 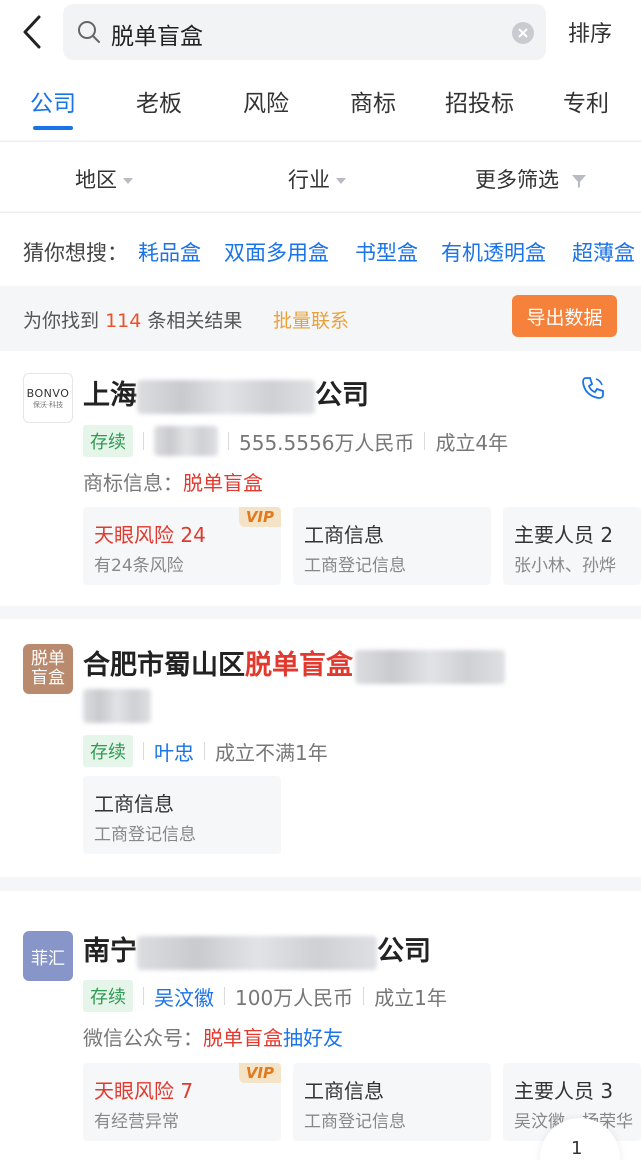 What do you see at coordinates (294, 997) in the screenshot?
I see `registered-capital: 100万人民币` at bounding box center [294, 997].